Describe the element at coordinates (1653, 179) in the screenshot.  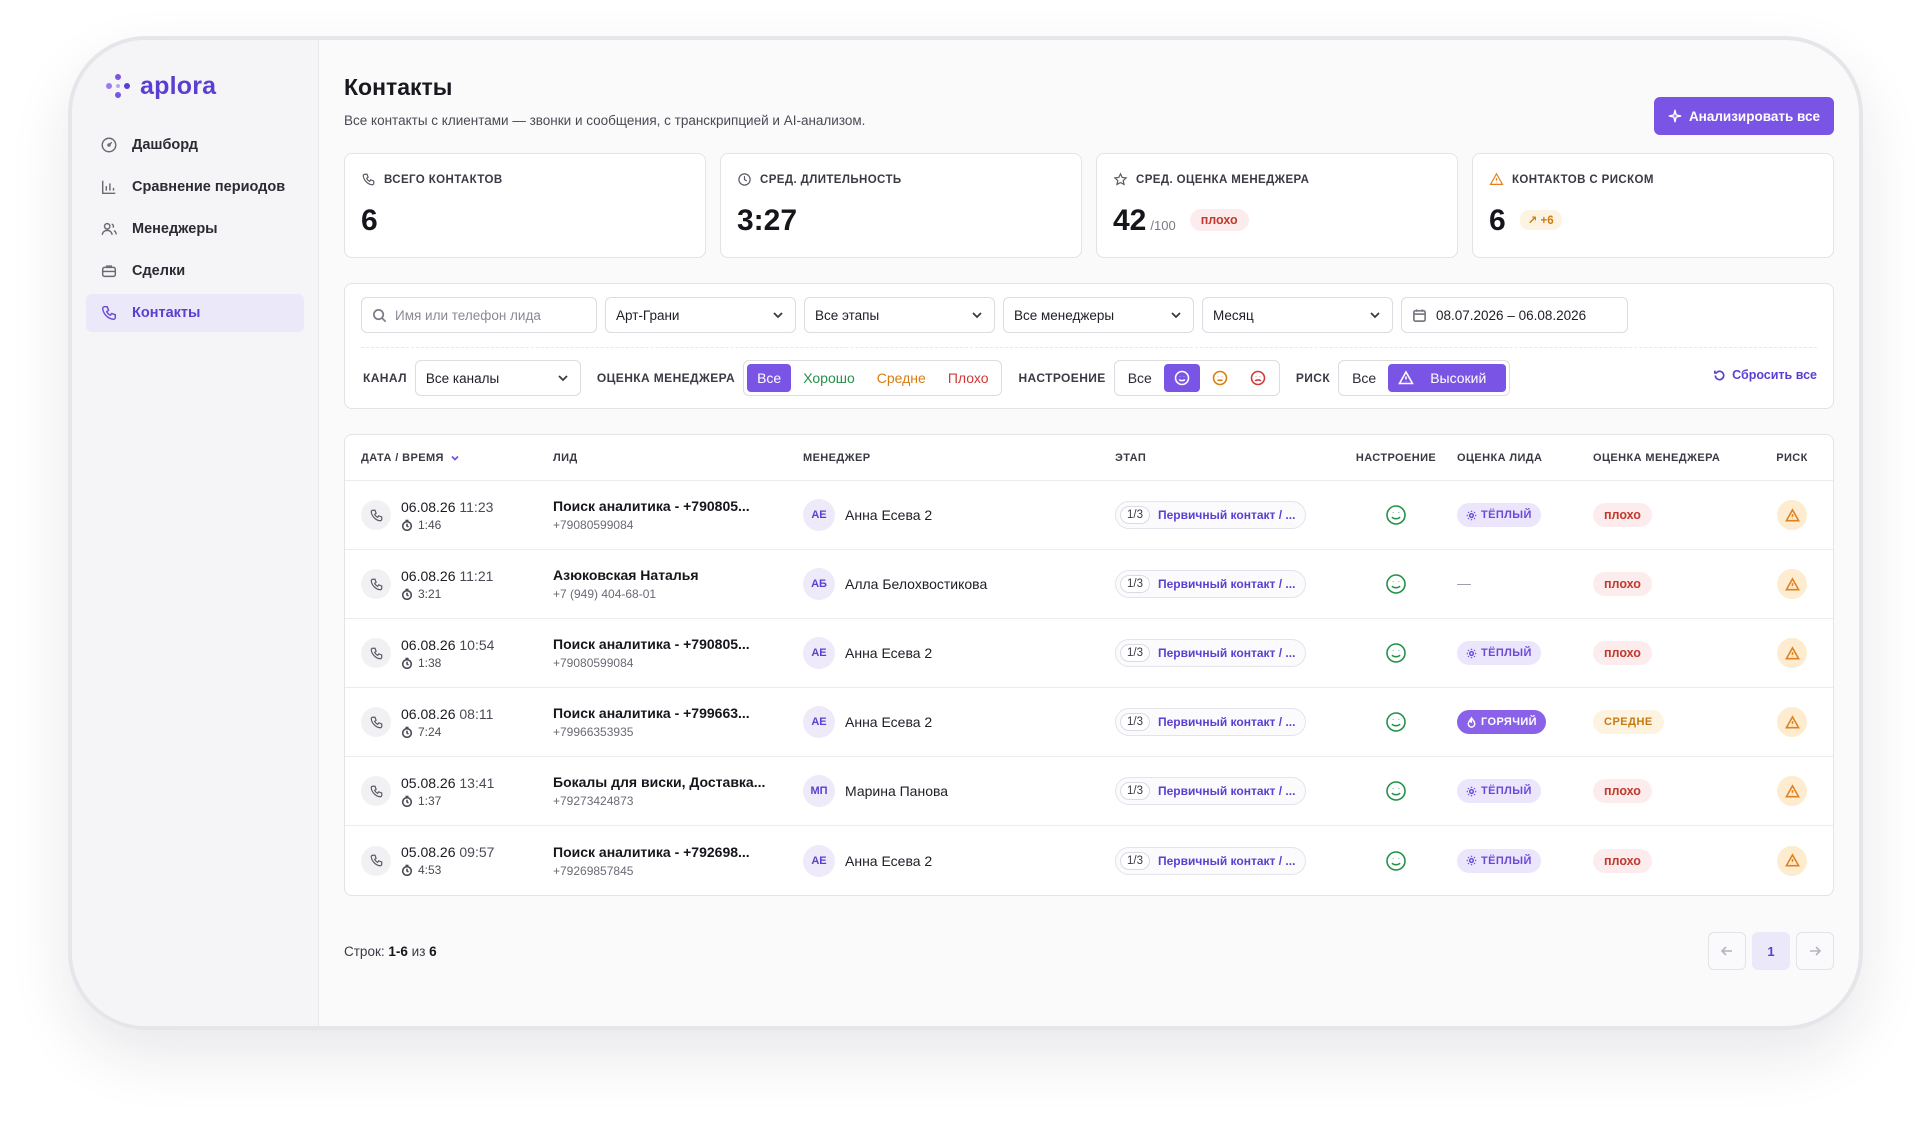
I see `stat-label: КОНТАКТОВ С РИСКОМ` at that location.